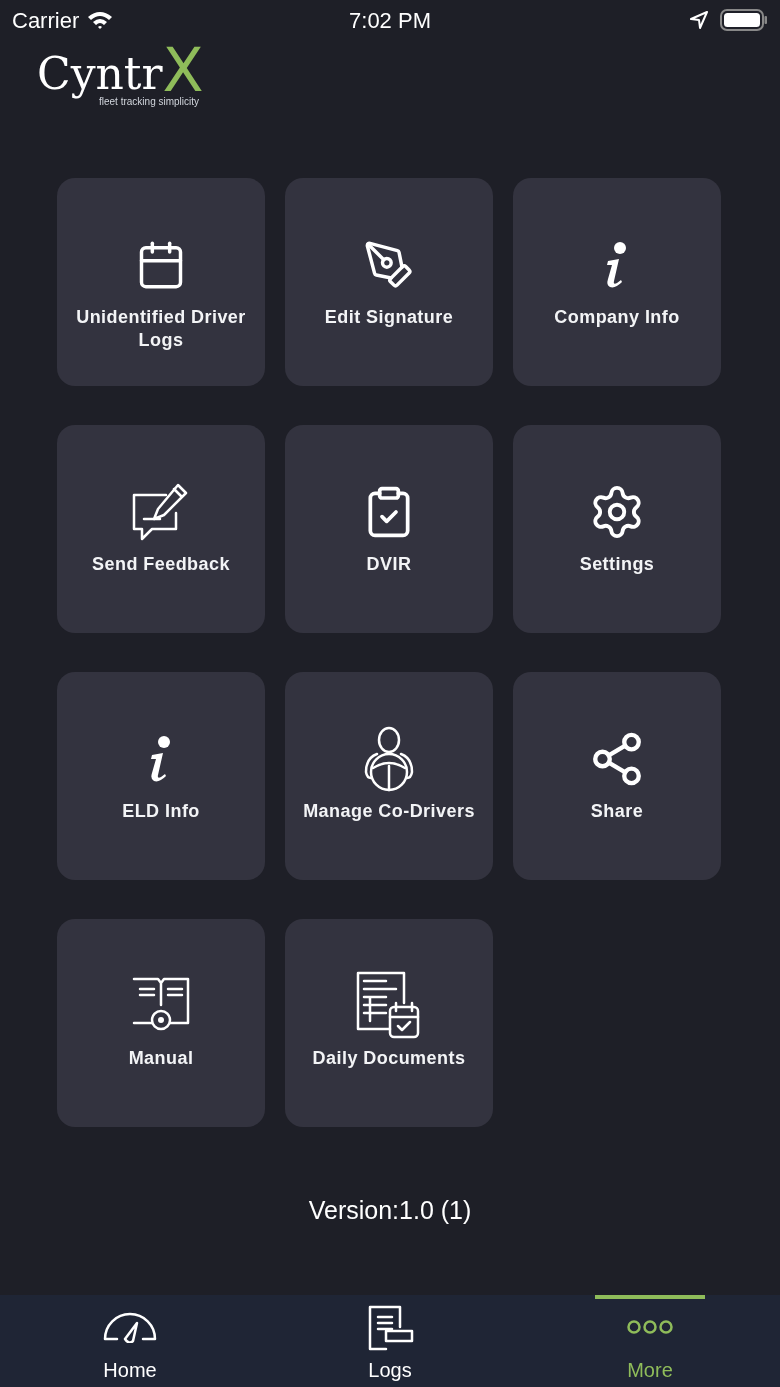  What do you see at coordinates (390, 20) in the screenshot?
I see `clock-text: 7:02 PM` at bounding box center [390, 20].